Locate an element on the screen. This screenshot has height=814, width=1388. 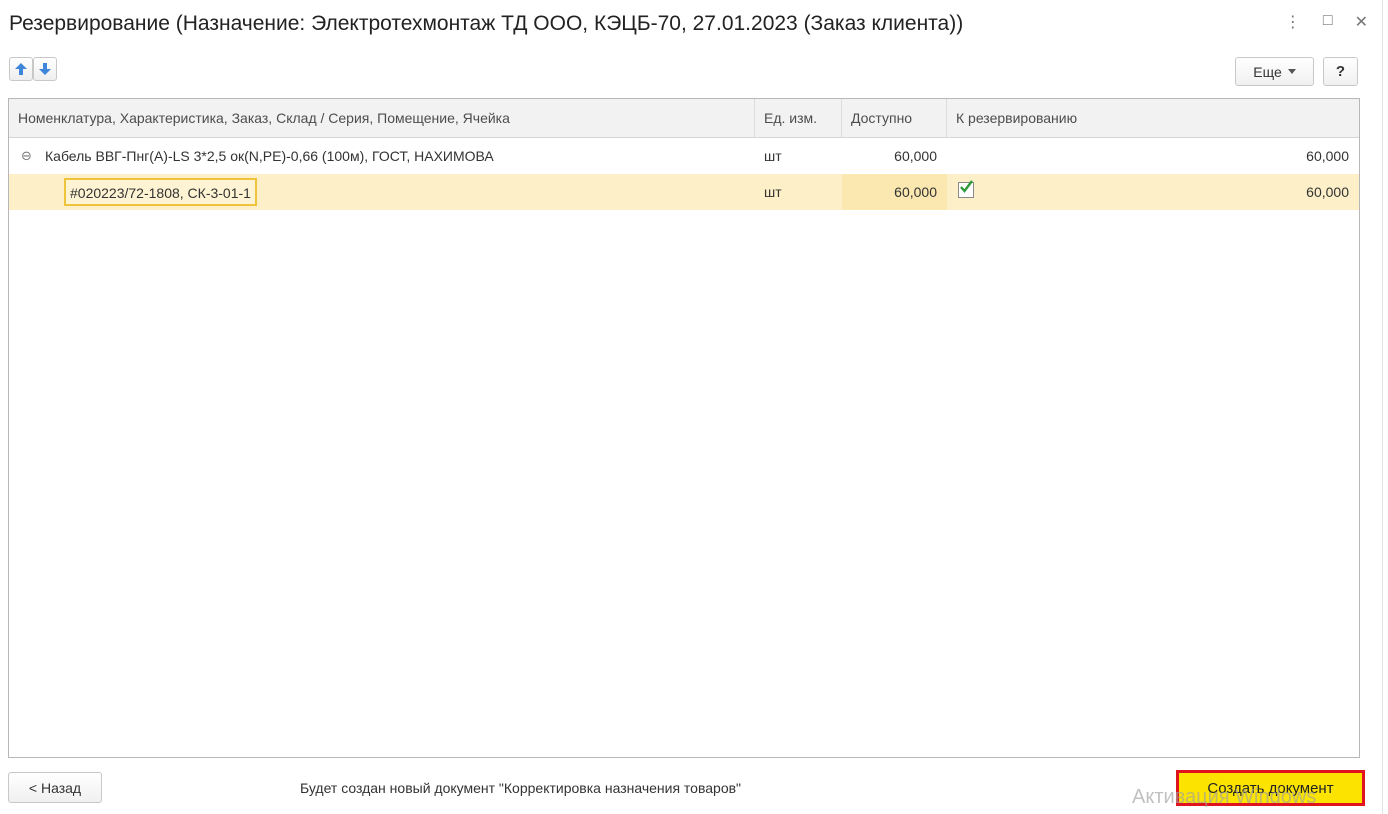
checkmark-icon is located at coordinates (966, 186).